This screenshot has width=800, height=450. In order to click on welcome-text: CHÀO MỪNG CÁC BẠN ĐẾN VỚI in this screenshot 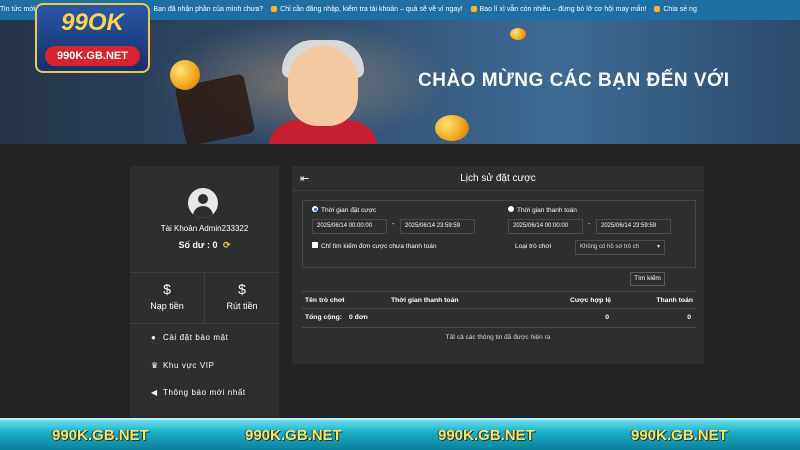, I will do `click(574, 80)`.